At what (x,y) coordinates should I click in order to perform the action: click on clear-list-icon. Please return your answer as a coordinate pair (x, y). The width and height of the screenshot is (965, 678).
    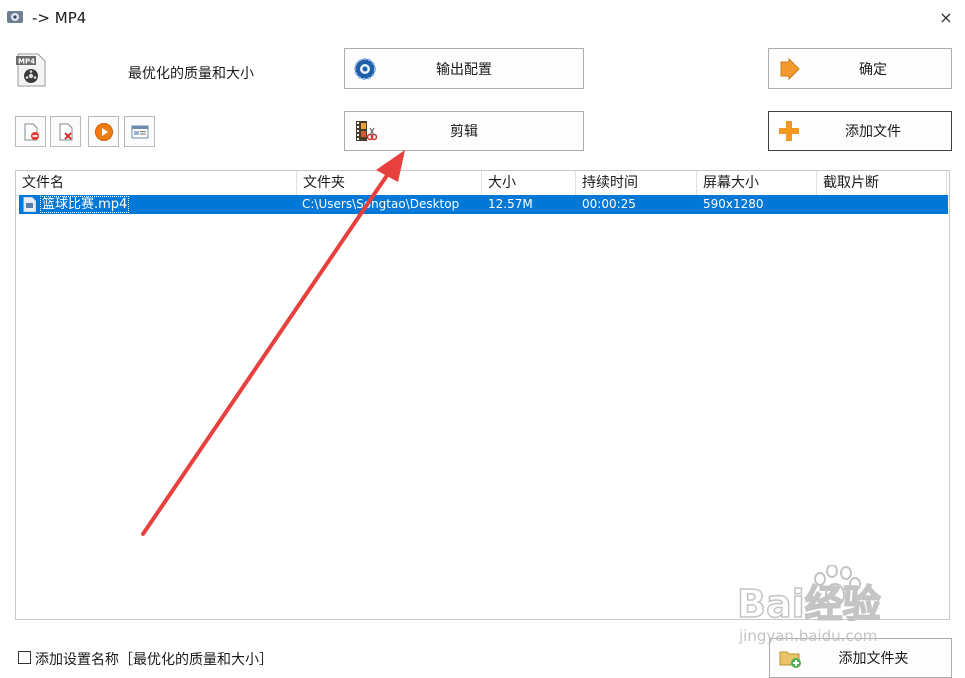
    Looking at the image, I should click on (66, 132).